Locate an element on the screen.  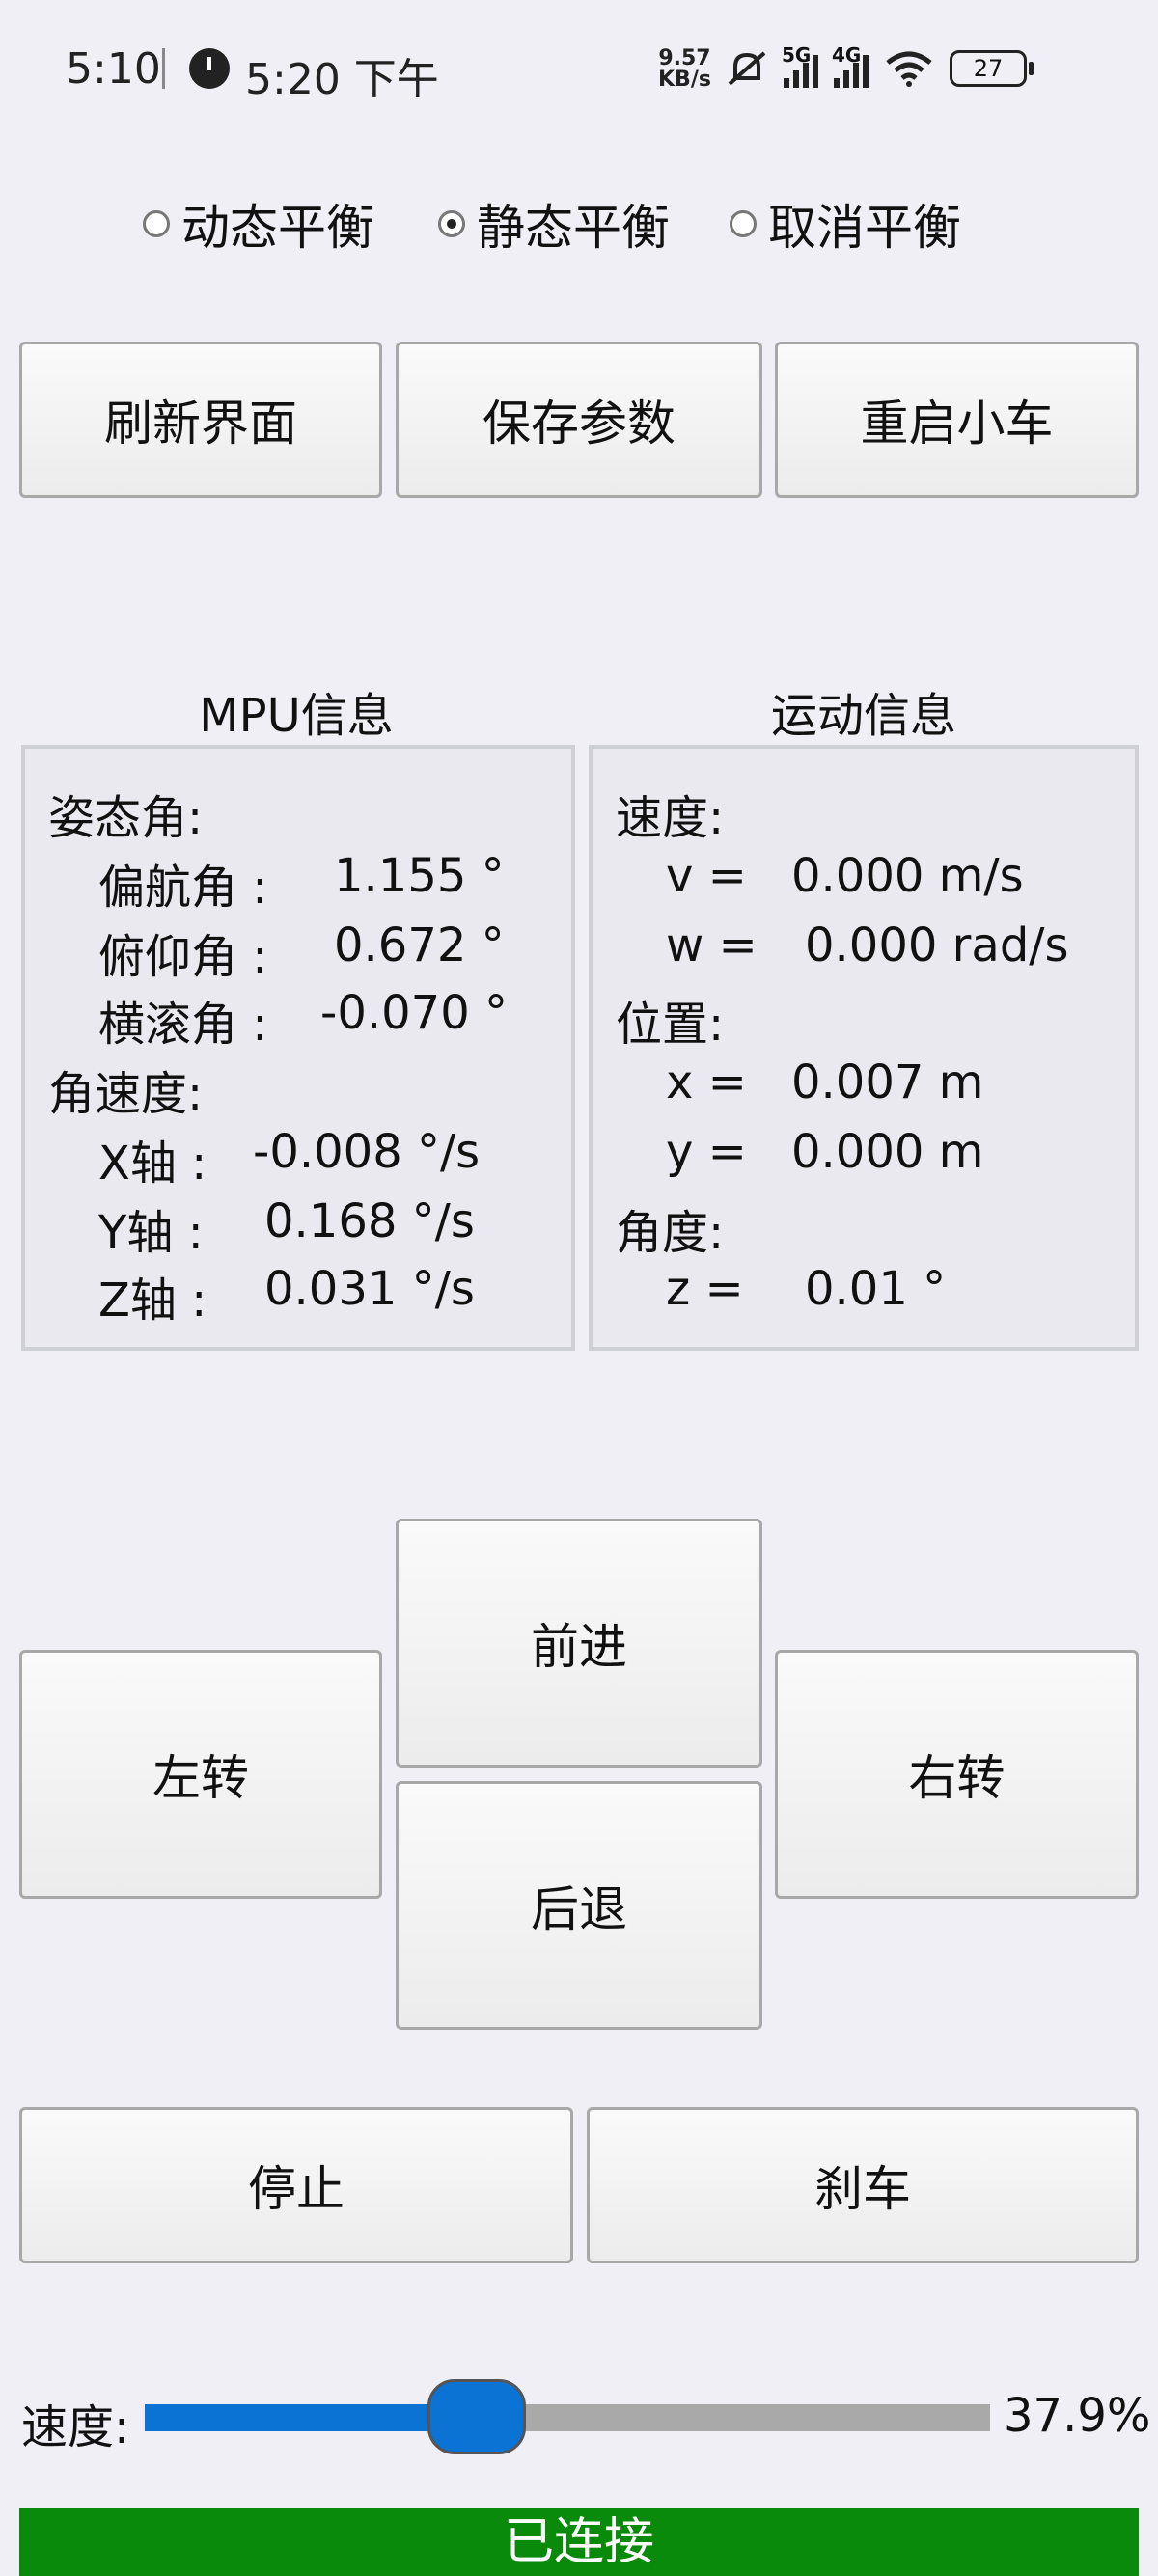
angular-velocity-label: 角速度: is located at coordinates (126, 1094).